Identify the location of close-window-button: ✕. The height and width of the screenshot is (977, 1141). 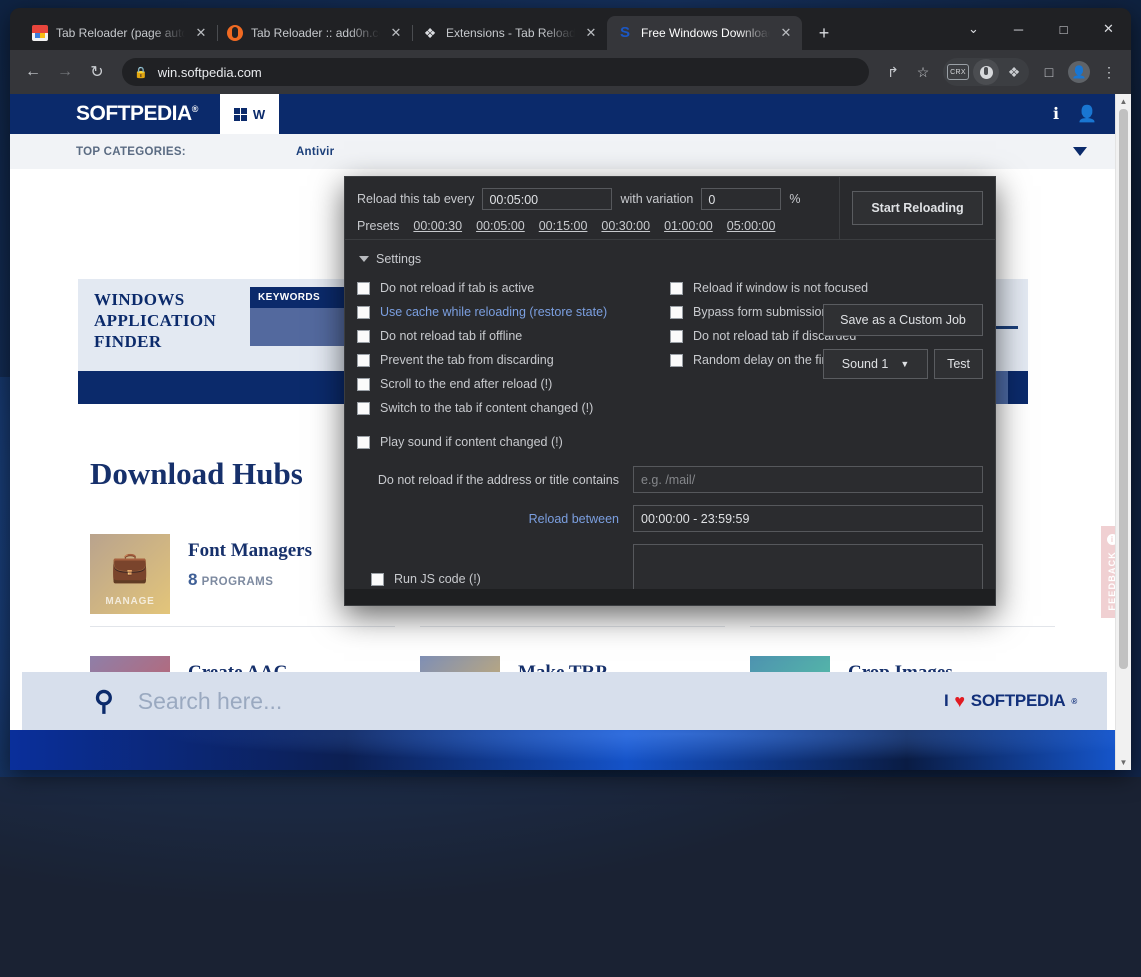
(1108, 29).